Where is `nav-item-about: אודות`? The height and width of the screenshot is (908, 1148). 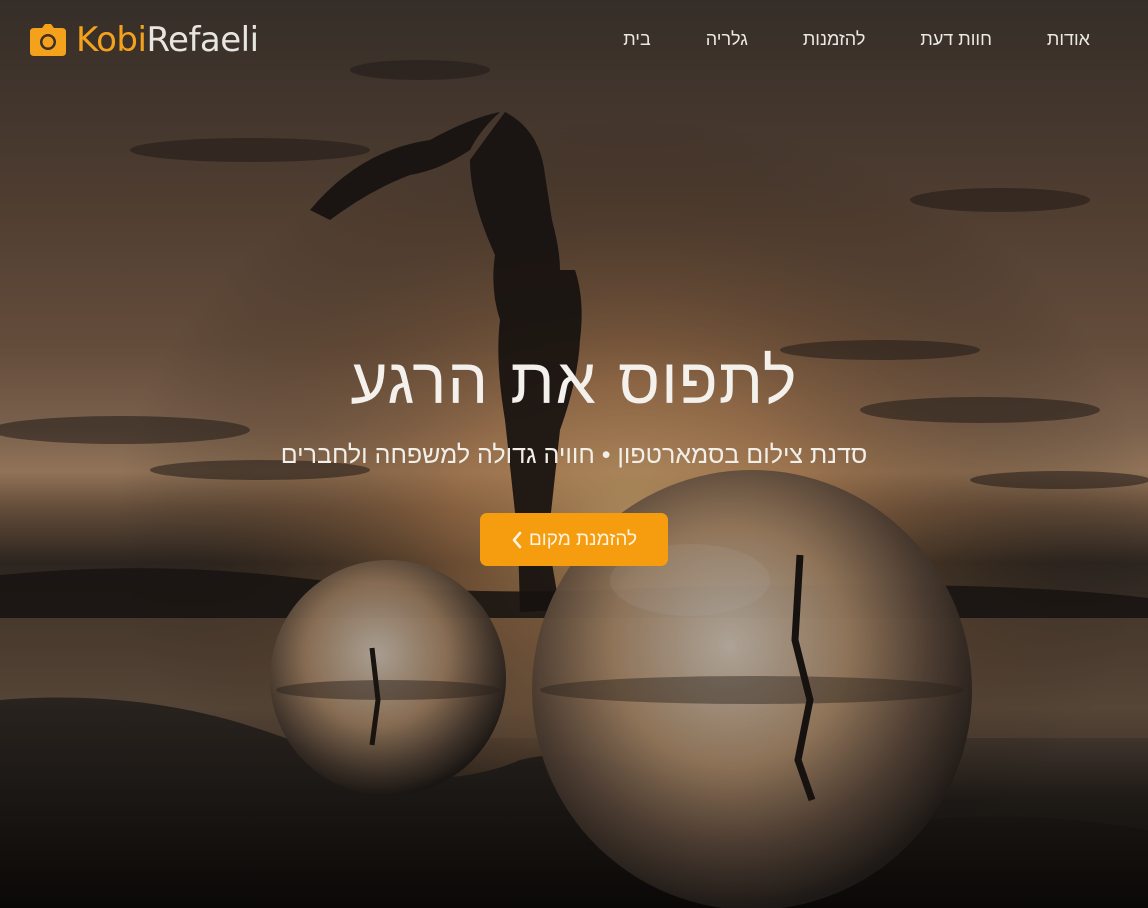 nav-item-about: אודות is located at coordinates (1068, 39).